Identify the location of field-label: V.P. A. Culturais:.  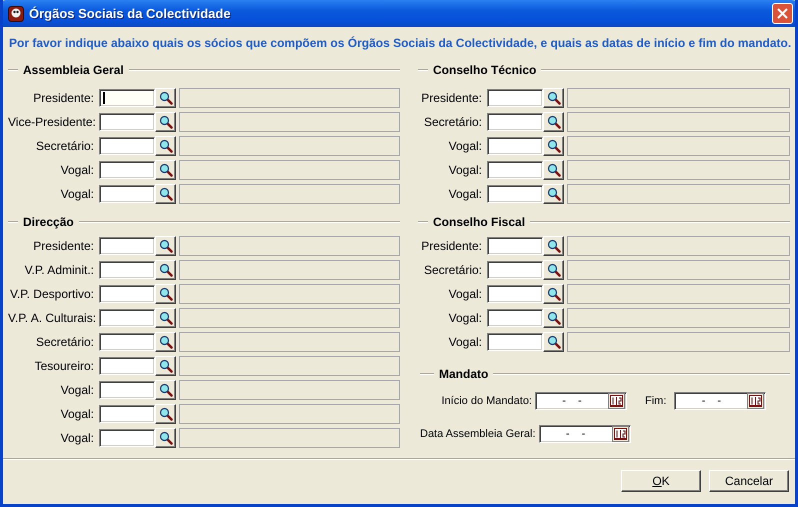
(51, 318).